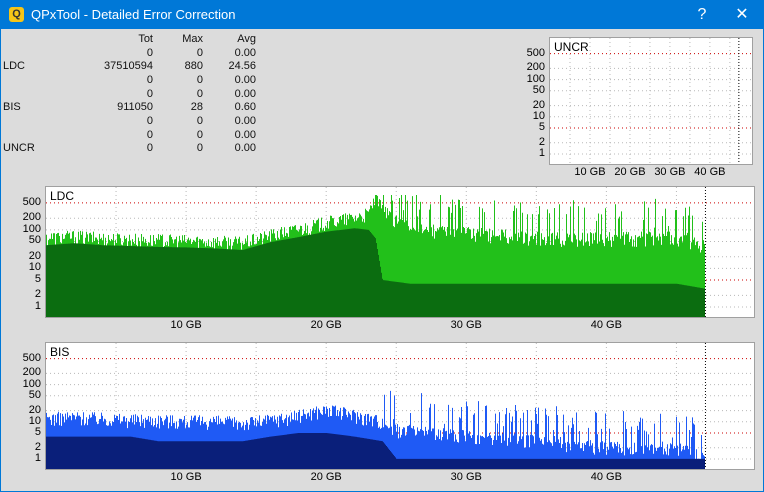  I want to click on stats-header-label, so click(28, 39).